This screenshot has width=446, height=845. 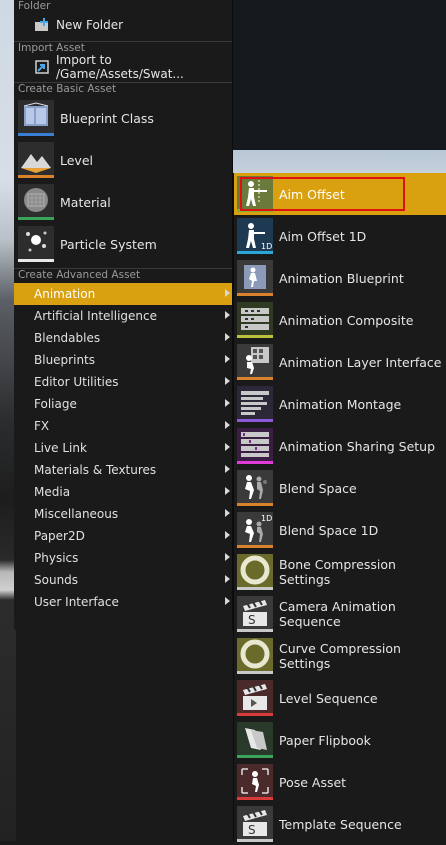 What do you see at coordinates (42, 426) in the screenshot?
I see `category-label: FX` at bounding box center [42, 426].